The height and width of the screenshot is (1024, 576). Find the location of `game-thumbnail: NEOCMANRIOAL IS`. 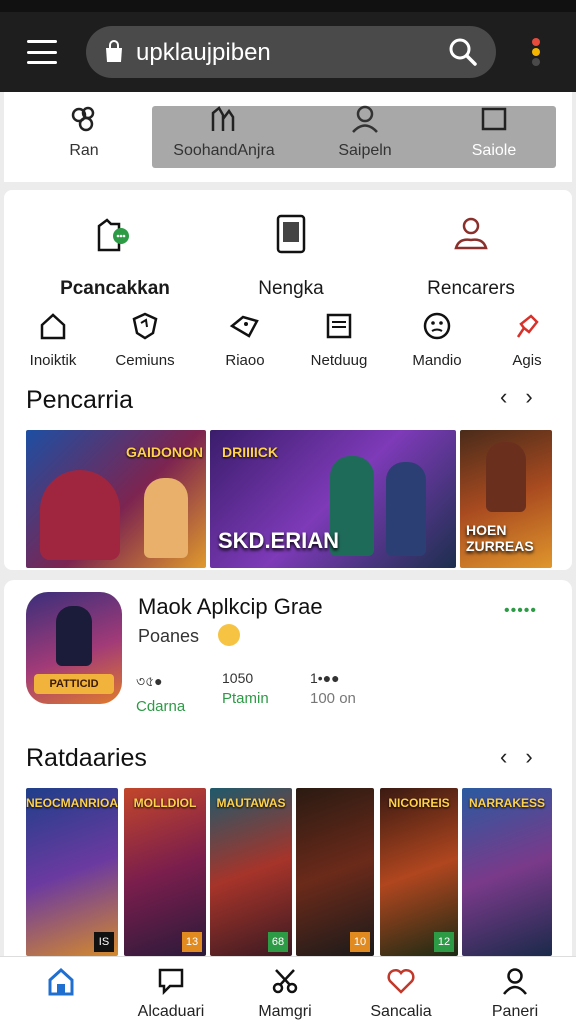

game-thumbnail: NEOCMANRIOAL IS is located at coordinates (72, 872).